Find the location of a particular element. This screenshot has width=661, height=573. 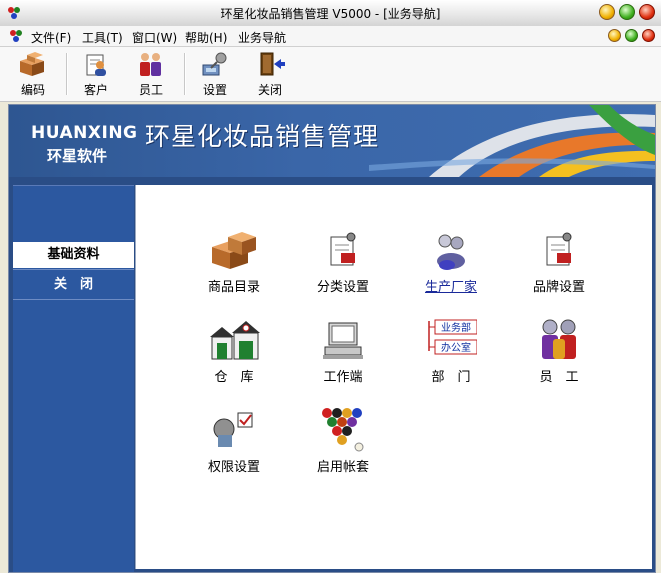

toolbar-staff-button: 员工 is located at coordinates (151, 74).